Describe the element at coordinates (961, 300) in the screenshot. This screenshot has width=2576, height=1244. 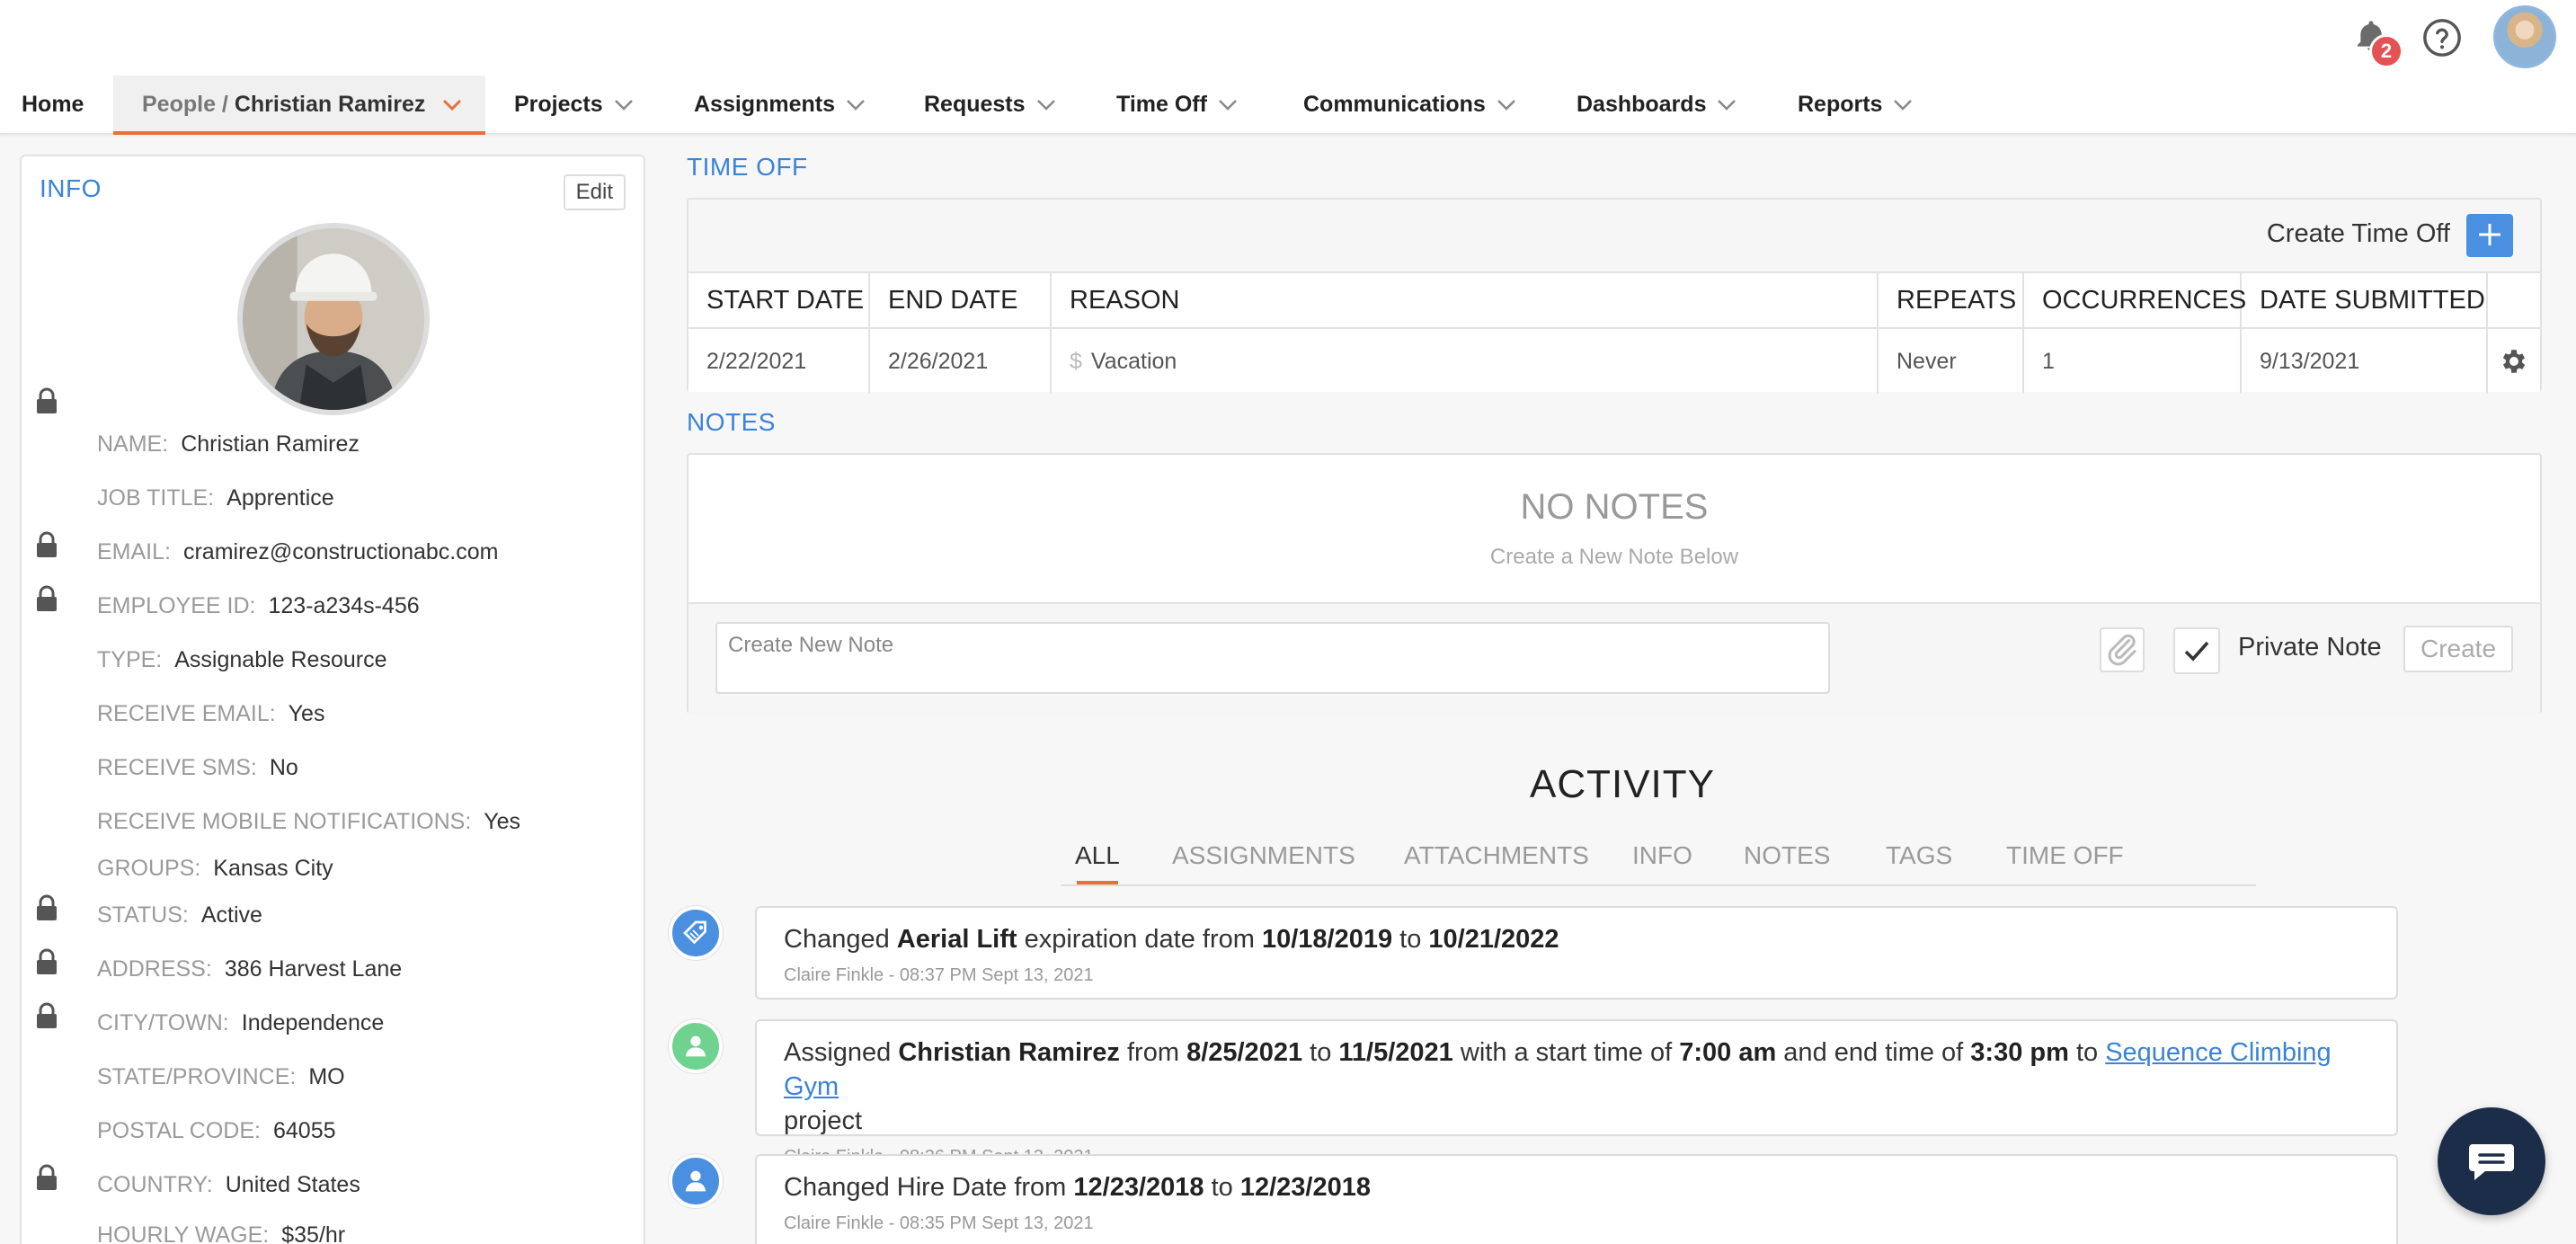
I see `column-header: END DATE` at that location.